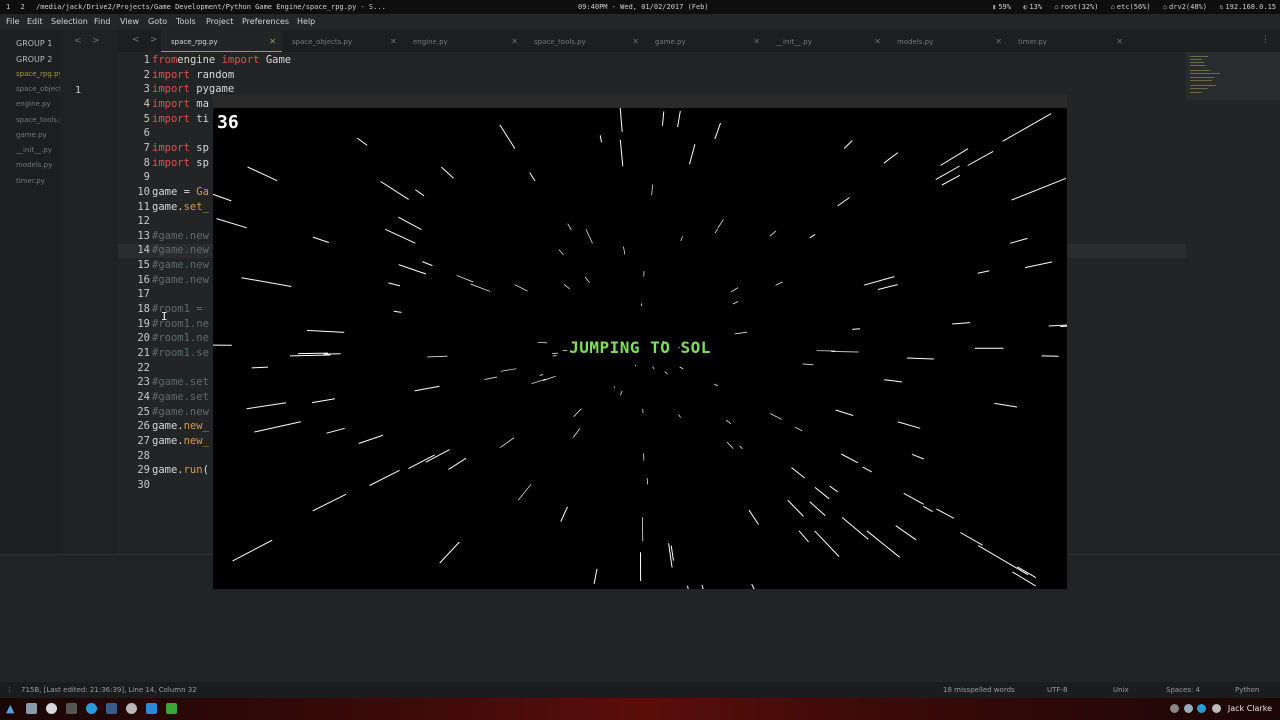 The height and width of the screenshot is (720, 1280). I want to click on tab-timer: timer.py ✕, so click(1068, 41).